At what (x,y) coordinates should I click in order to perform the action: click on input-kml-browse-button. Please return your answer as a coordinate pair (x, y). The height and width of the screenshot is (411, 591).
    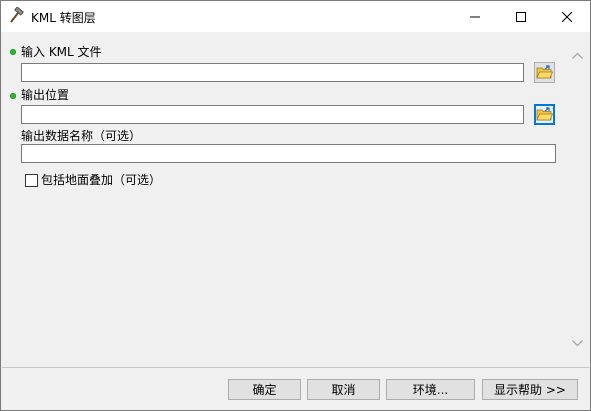
    Looking at the image, I should click on (544, 72).